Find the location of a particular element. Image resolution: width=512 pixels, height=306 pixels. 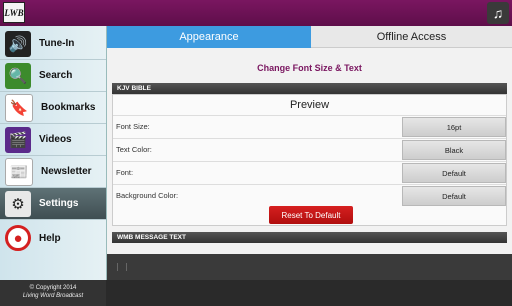

text-color-row: Text Color: Black is located at coordinates (309, 150).